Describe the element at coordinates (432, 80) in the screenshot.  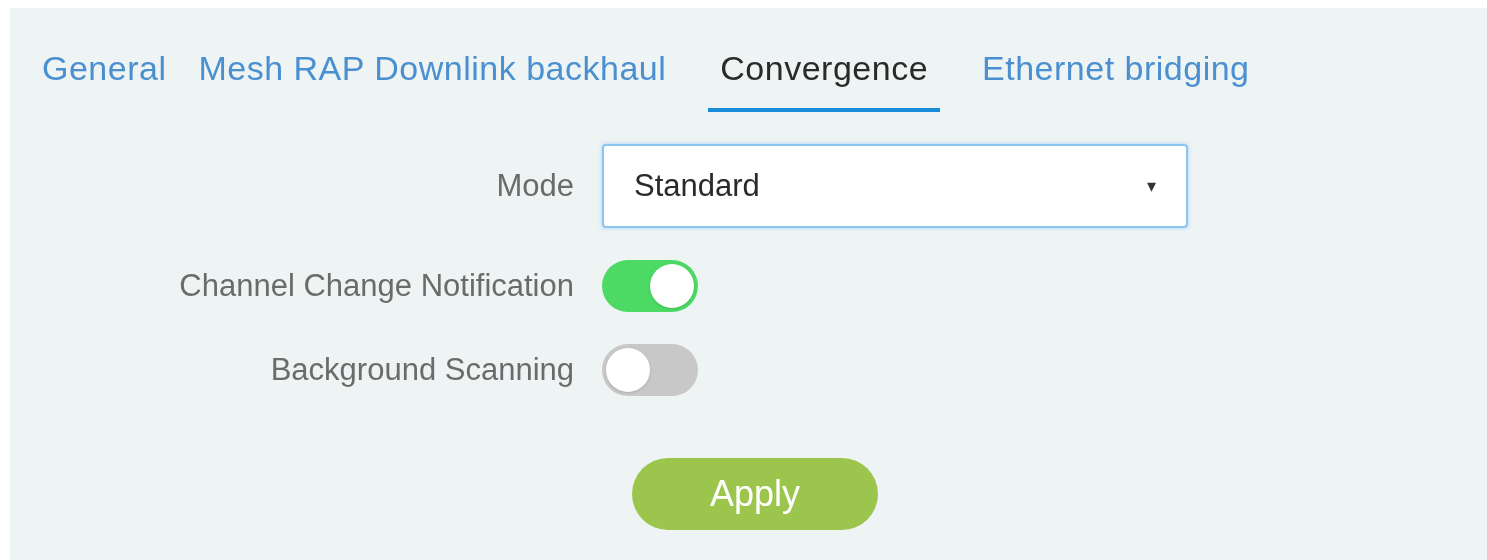
I see `tab: Mesh RAP Downlink backhaul` at that location.